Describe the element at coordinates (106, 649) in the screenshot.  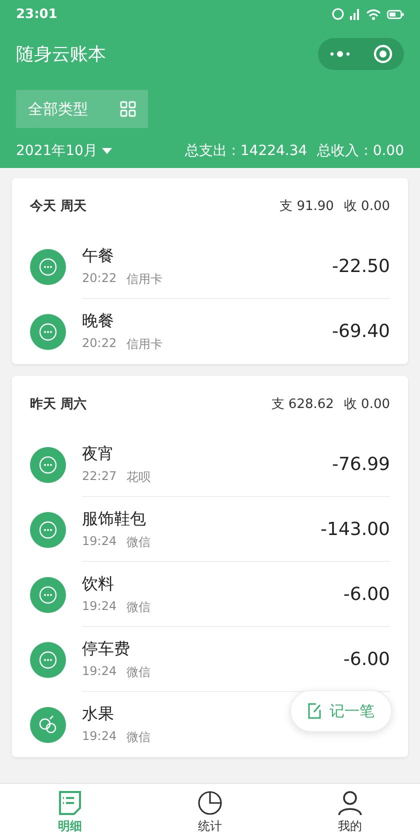
I see `record-title: 停车费` at that location.